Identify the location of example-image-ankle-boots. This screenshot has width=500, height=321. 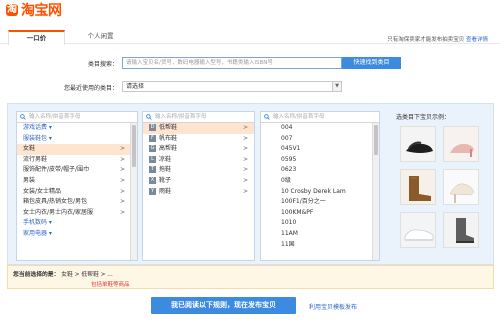
(461, 230).